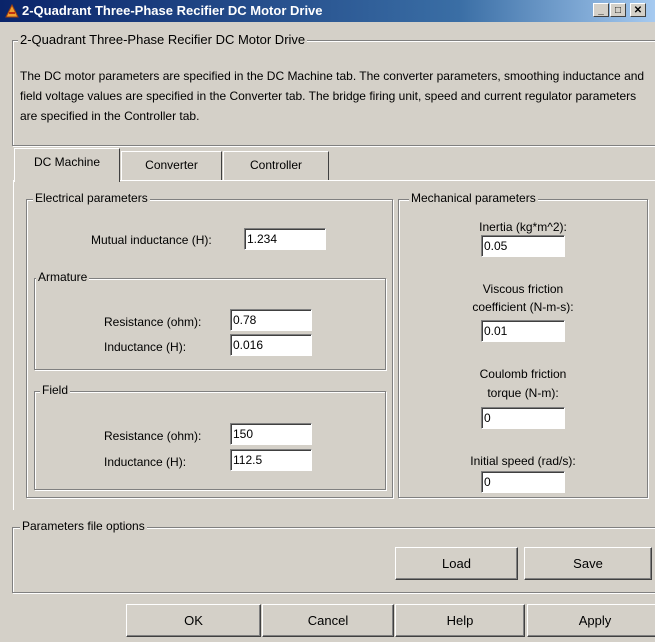 This screenshot has width=655, height=642. What do you see at coordinates (523, 307) in the screenshot?
I see `viscous-friction-label-2: coefficient (N-m-s):` at bounding box center [523, 307].